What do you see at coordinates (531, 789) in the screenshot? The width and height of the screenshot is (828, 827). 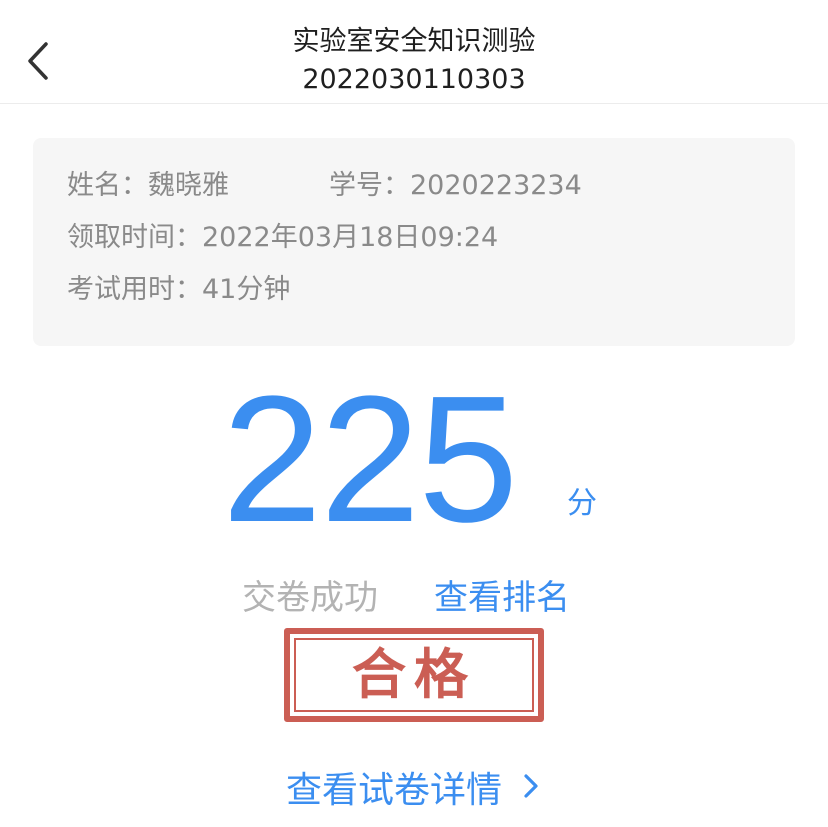 I see `chevron-right-icon` at bounding box center [531, 789].